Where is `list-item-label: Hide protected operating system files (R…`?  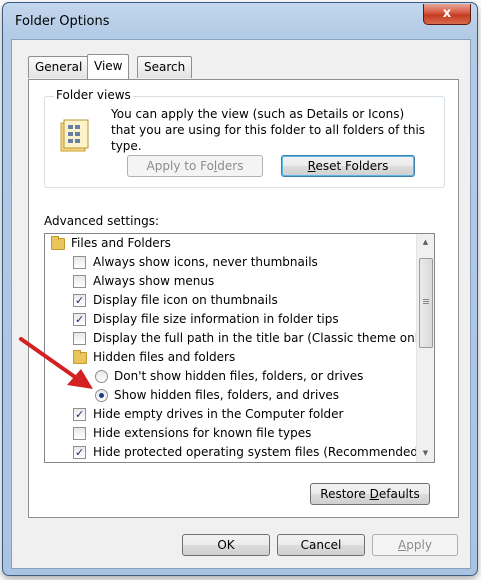 list-item-label: Hide protected operating system files (R… is located at coordinates (258, 452).